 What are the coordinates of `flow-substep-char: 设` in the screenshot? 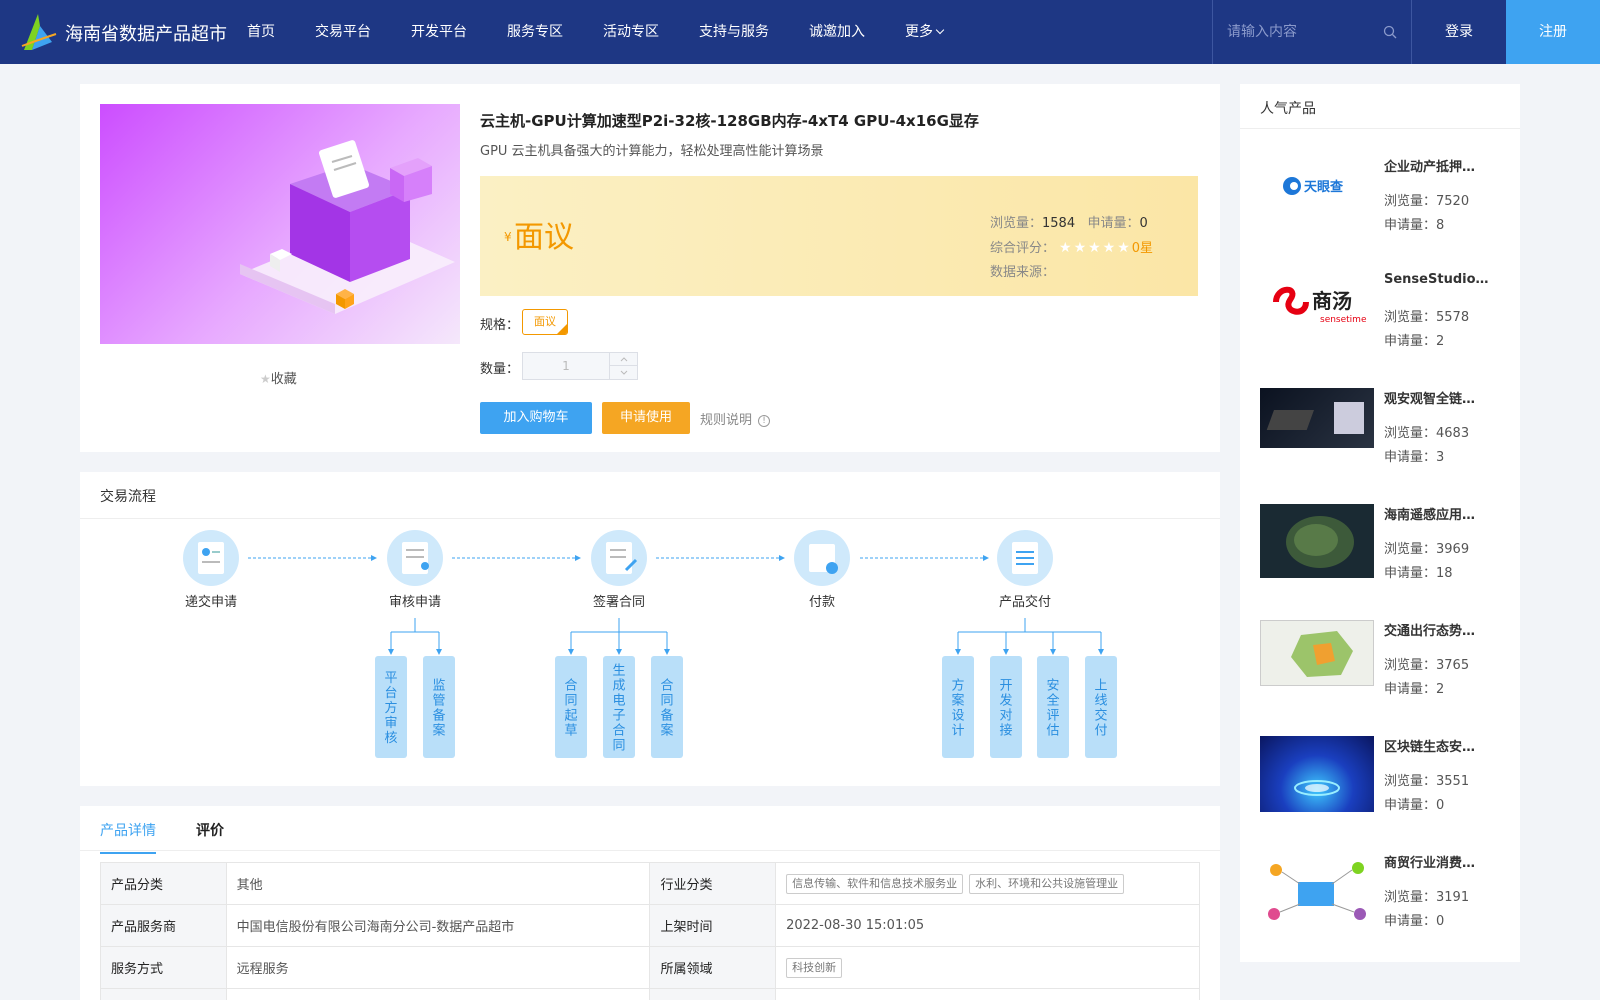 It's located at (957, 716).